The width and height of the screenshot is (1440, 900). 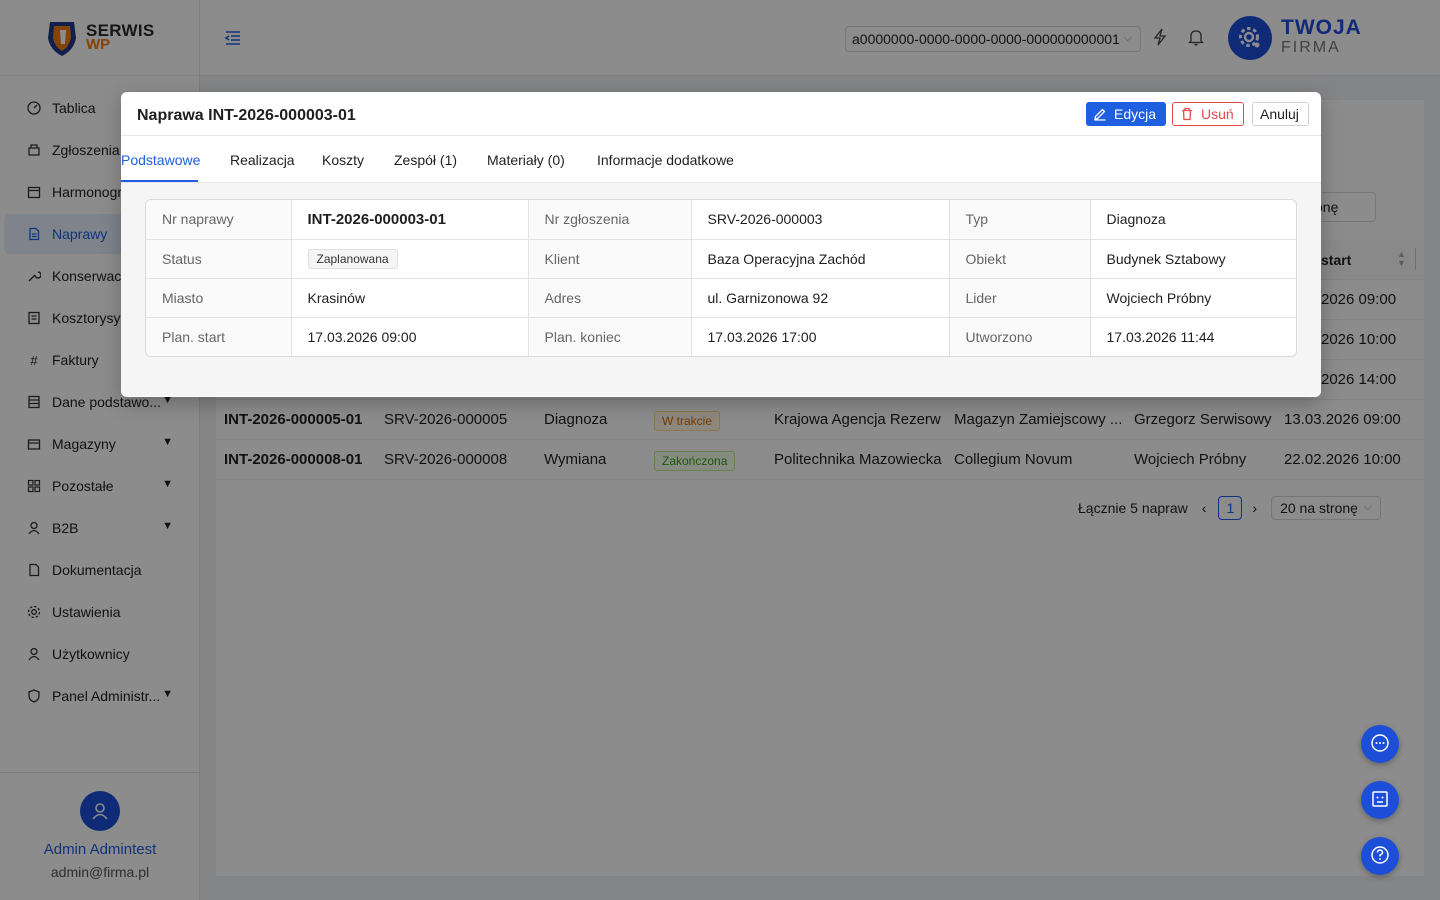 I want to click on delete-button: Usuń, so click(x=1208, y=114).